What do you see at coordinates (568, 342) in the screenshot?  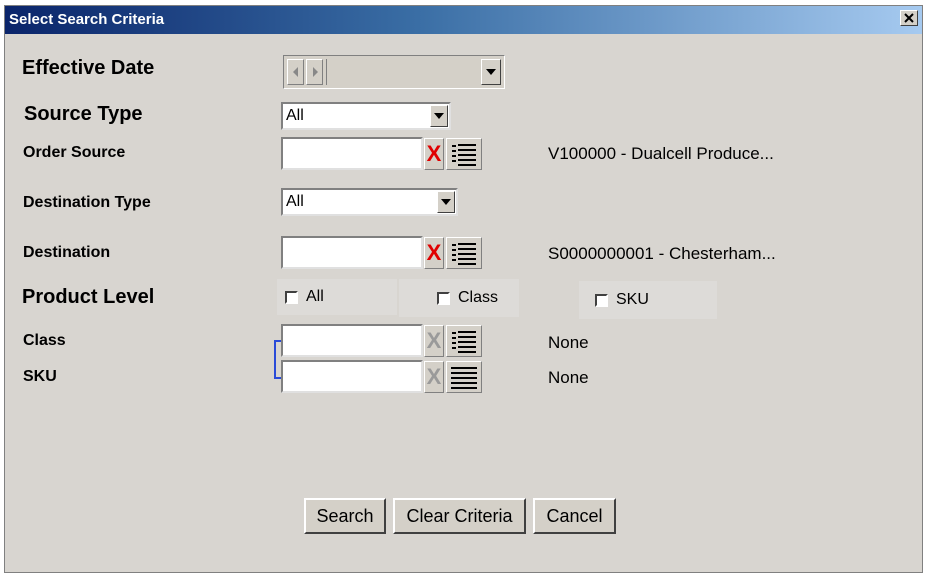 I see `class-description: None` at bounding box center [568, 342].